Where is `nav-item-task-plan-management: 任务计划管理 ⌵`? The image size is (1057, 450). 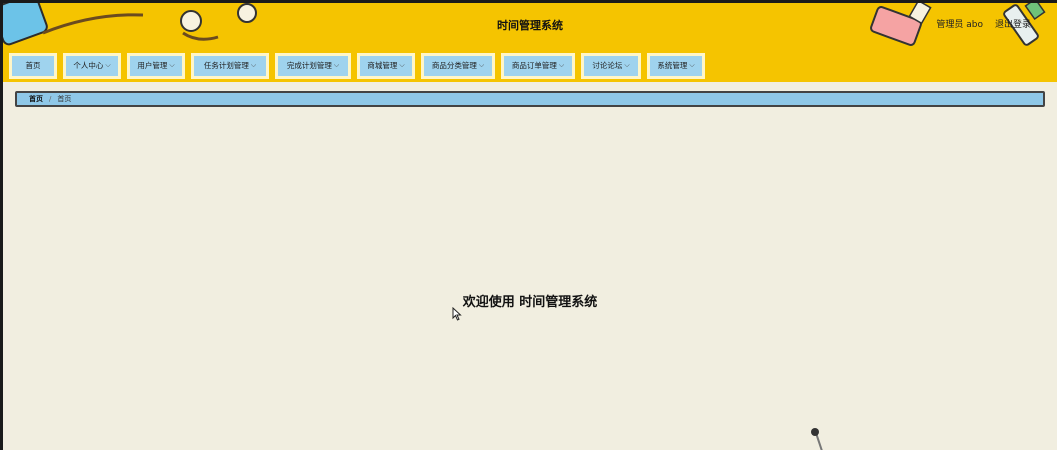 nav-item-task-plan-management: 任务计划管理 ⌵ is located at coordinates (230, 65).